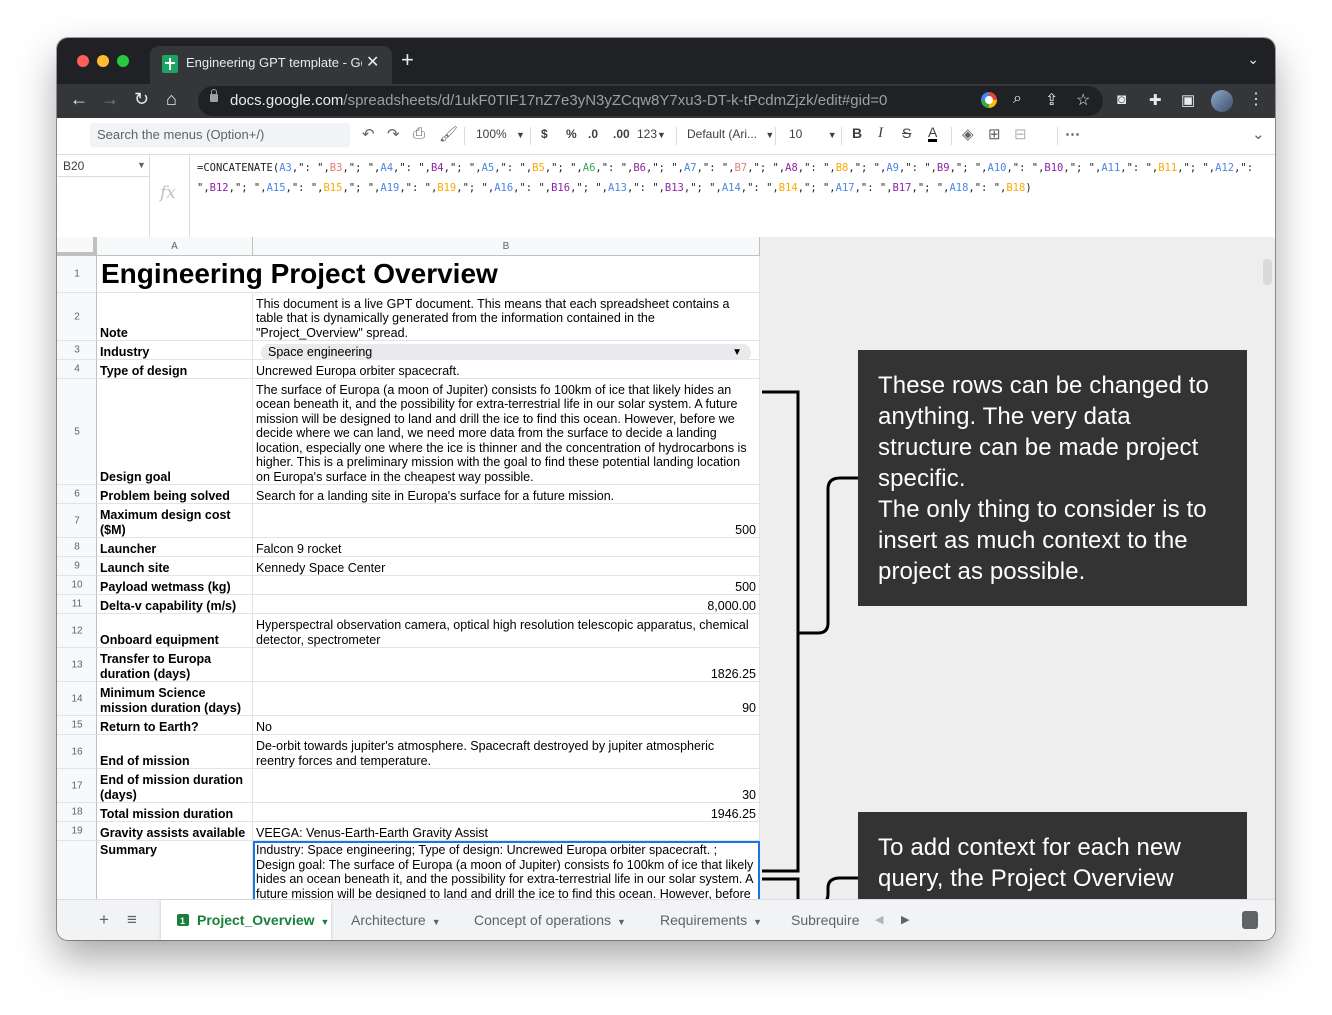  What do you see at coordinates (711, 920) in the screenshot?
I see `sheet-tab-requirements: Requirements ▼` at bounding box center [711, 920].